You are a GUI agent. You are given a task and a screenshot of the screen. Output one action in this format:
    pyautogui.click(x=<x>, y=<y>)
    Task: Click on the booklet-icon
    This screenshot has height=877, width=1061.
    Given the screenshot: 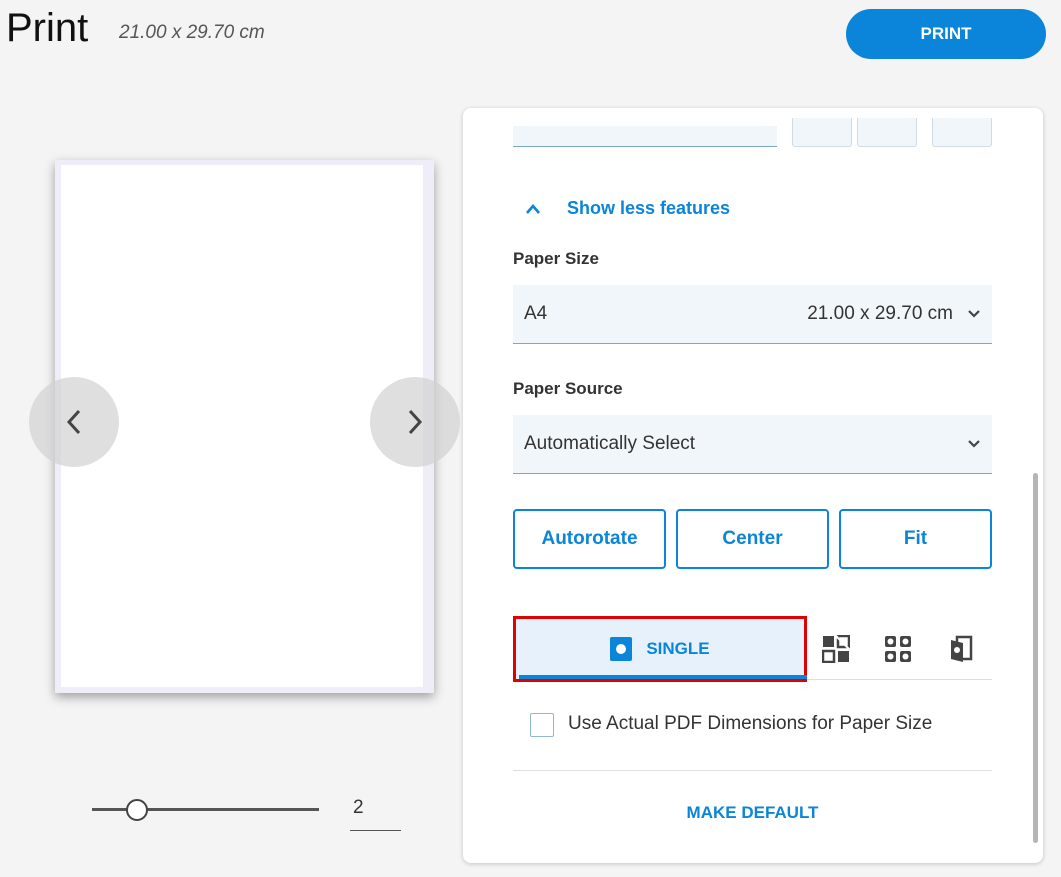 What is the action you would take?
    pyautogui.click(x=836, y=649)
    